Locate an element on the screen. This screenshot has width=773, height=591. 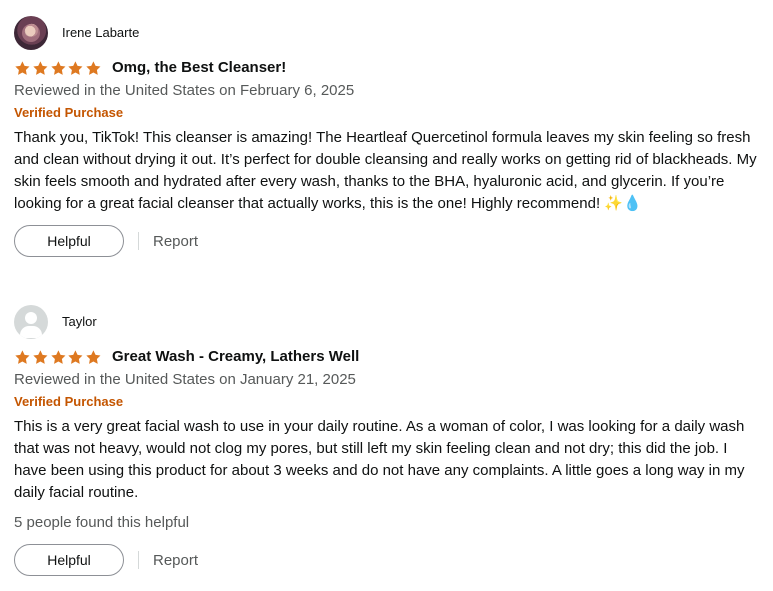
review-heading: Great Wash - Creamy, Lathers Well is located at coordinates (386, 357).